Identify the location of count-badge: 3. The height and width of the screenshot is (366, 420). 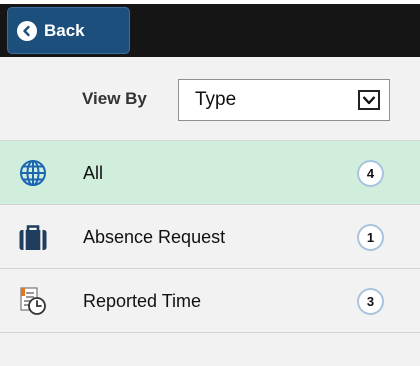
(370, 301).